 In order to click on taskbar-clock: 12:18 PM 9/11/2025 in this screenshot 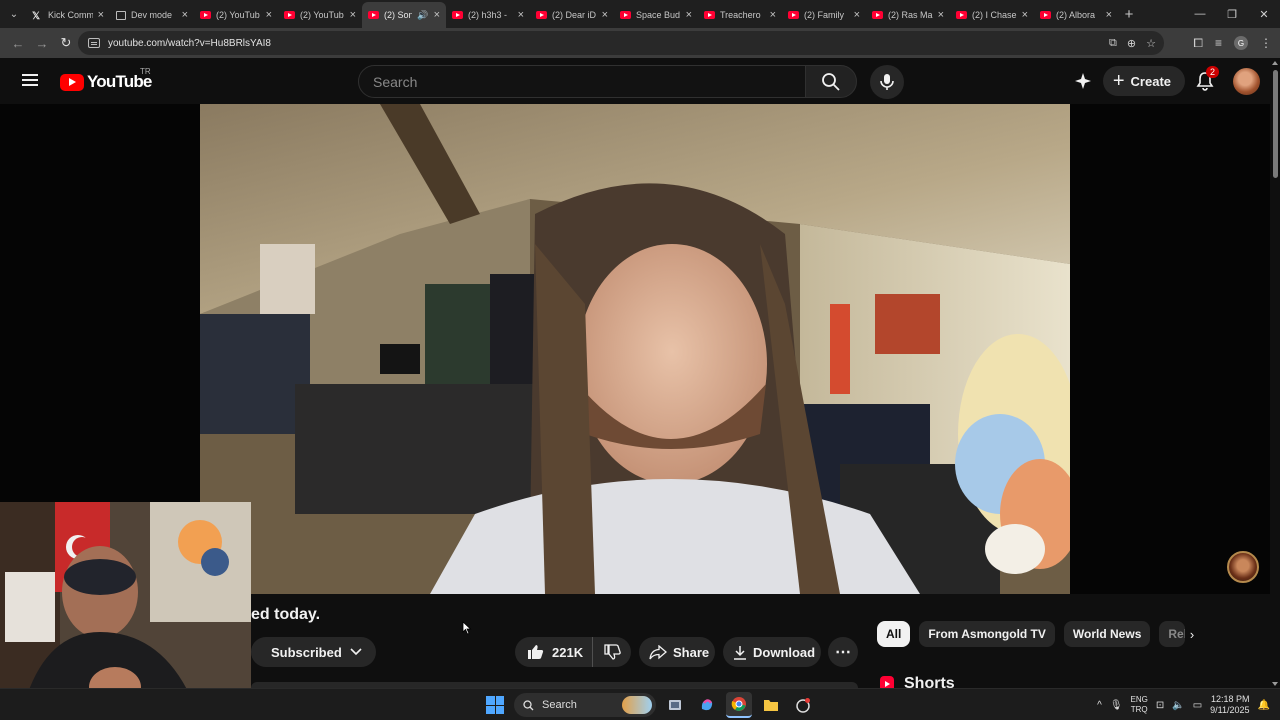, I will do `click(1229, 705)`.